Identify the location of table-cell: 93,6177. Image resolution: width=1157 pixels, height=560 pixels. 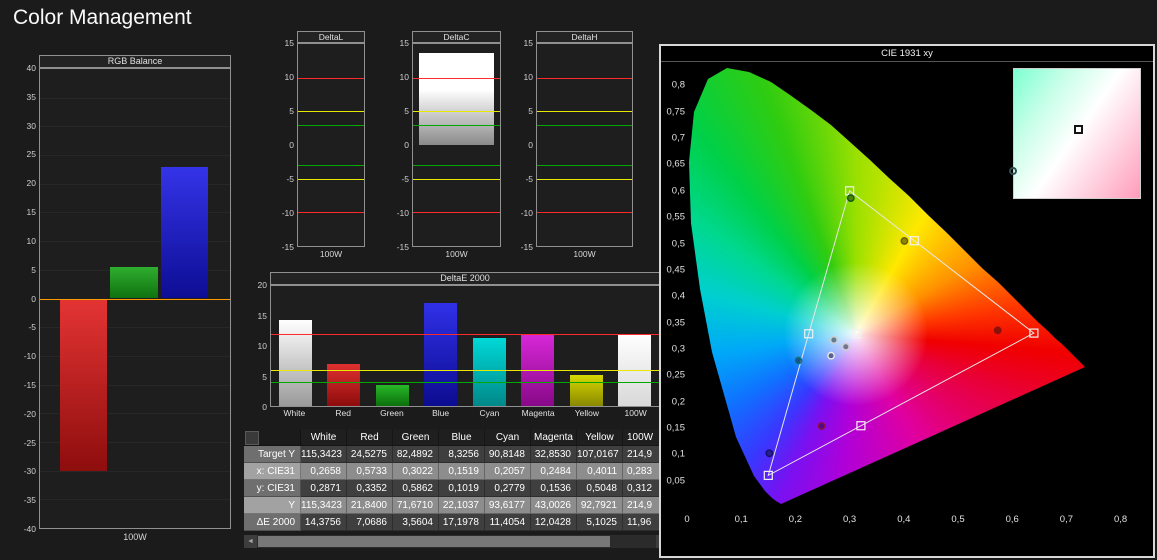
(508, 505).